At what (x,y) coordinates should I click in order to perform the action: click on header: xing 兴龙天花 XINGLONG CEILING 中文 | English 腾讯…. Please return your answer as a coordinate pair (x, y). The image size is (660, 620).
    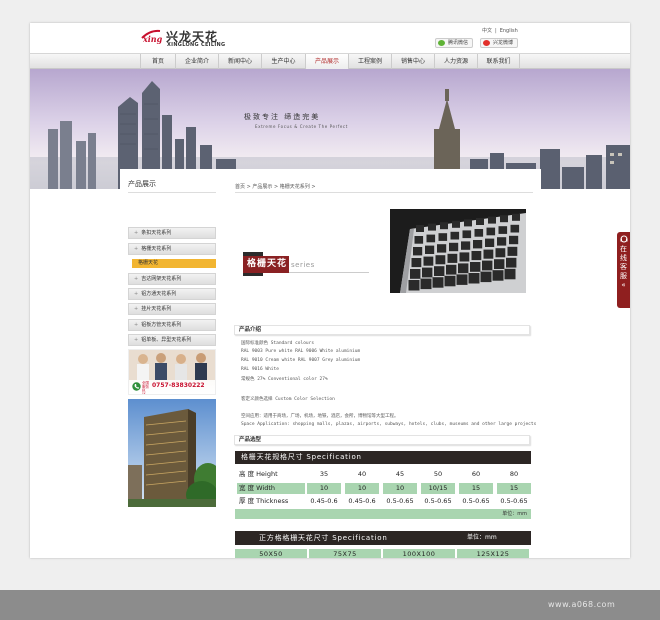
    Looking at the image, I should click on (330, 38).